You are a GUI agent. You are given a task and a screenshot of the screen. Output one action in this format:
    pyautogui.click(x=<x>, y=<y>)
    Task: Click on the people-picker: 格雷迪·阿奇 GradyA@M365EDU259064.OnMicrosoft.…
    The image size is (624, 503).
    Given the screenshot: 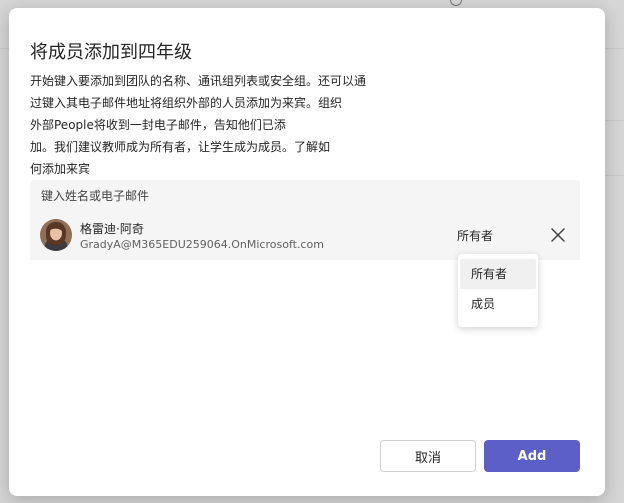 What is the action you would take?
    pyautogui.click(x=305, y=220)
    